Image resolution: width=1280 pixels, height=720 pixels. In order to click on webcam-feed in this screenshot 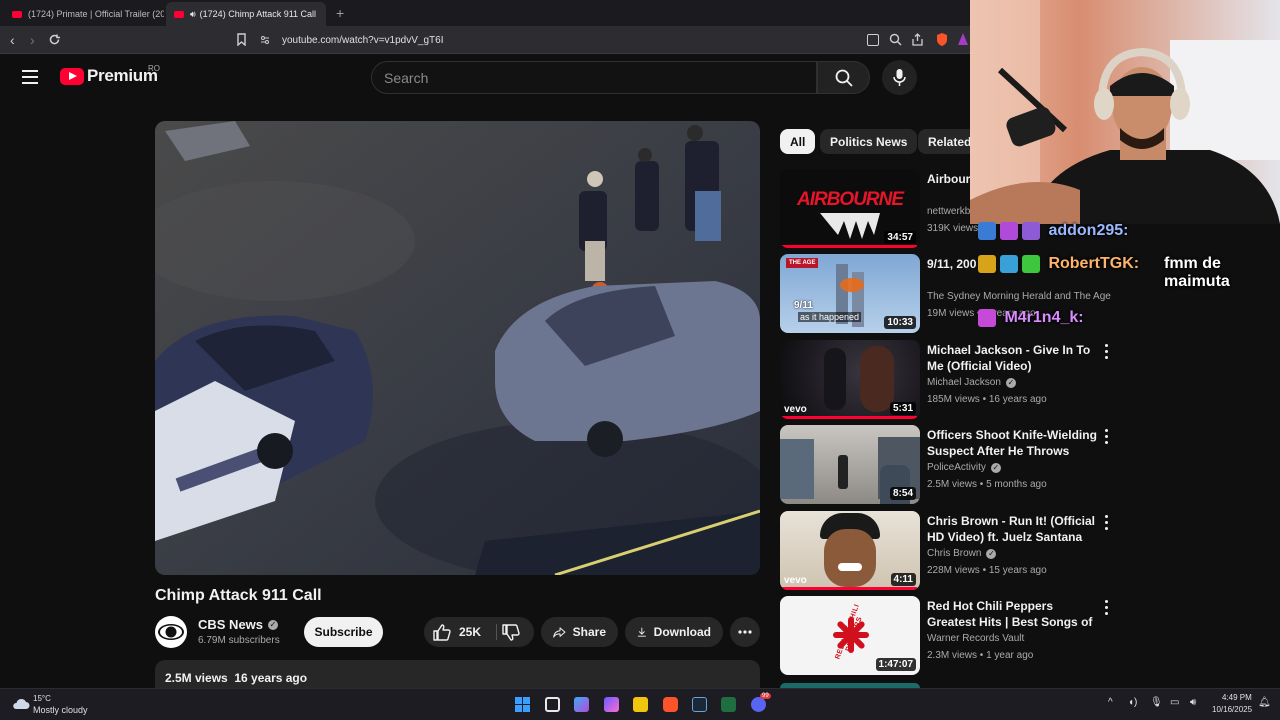, I will do `click(1125, 112)`.